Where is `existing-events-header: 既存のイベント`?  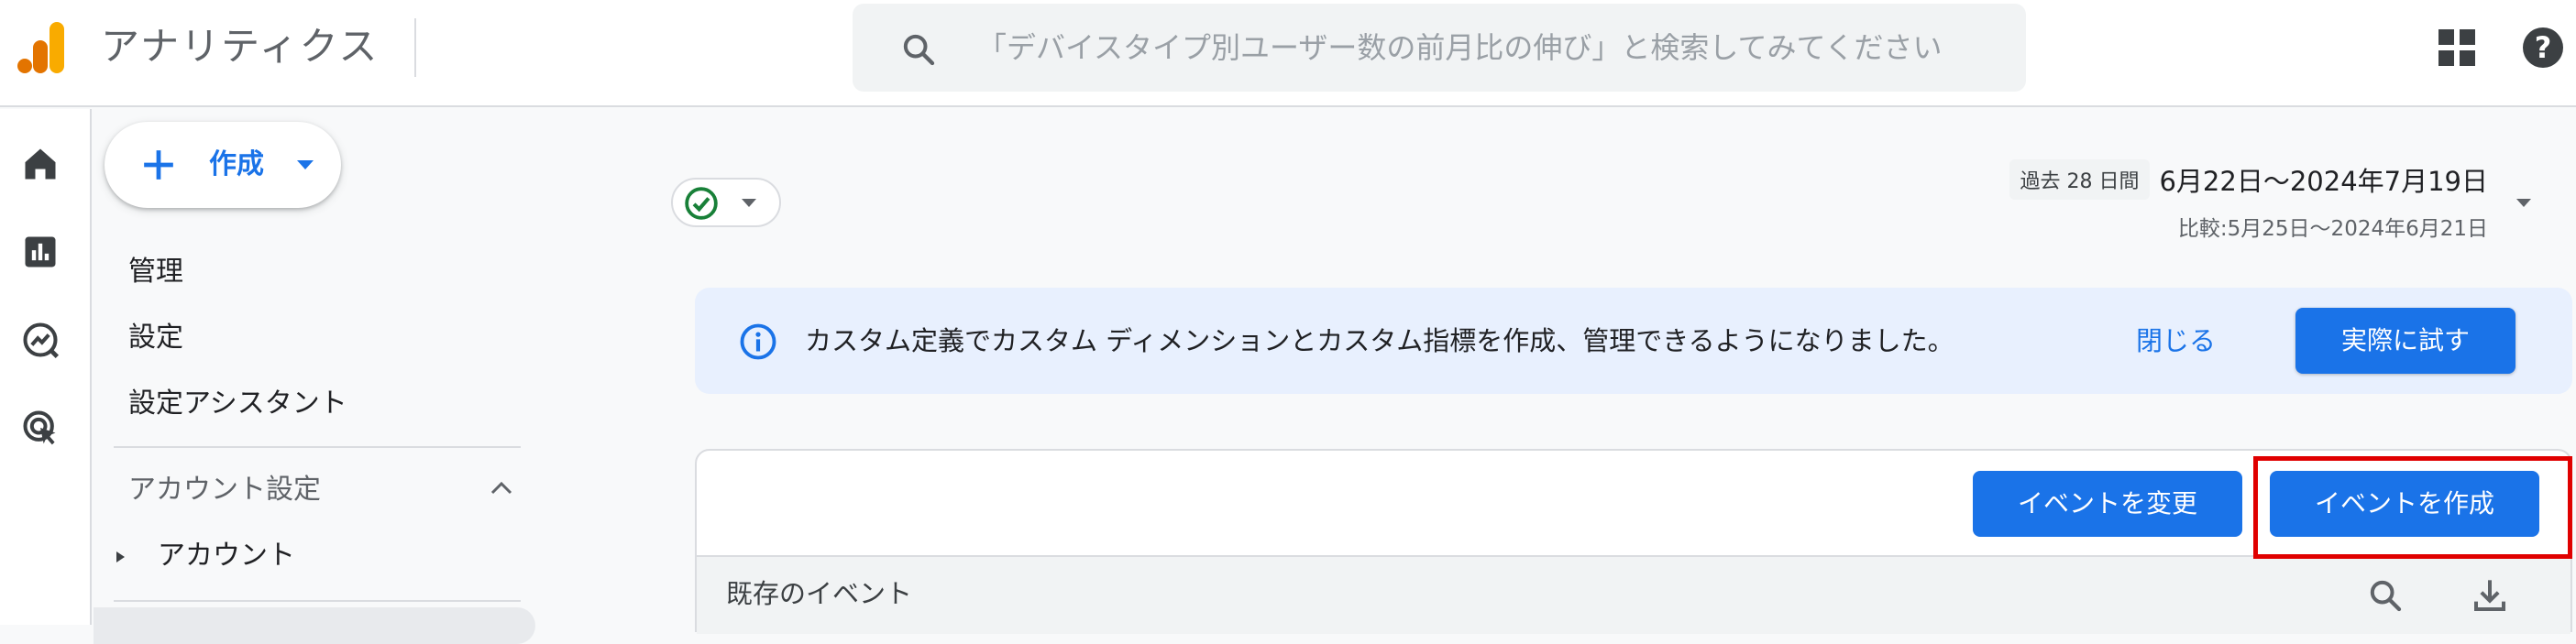
existing-events-header: 既存のイベント is located at coordinates (1634, 595).